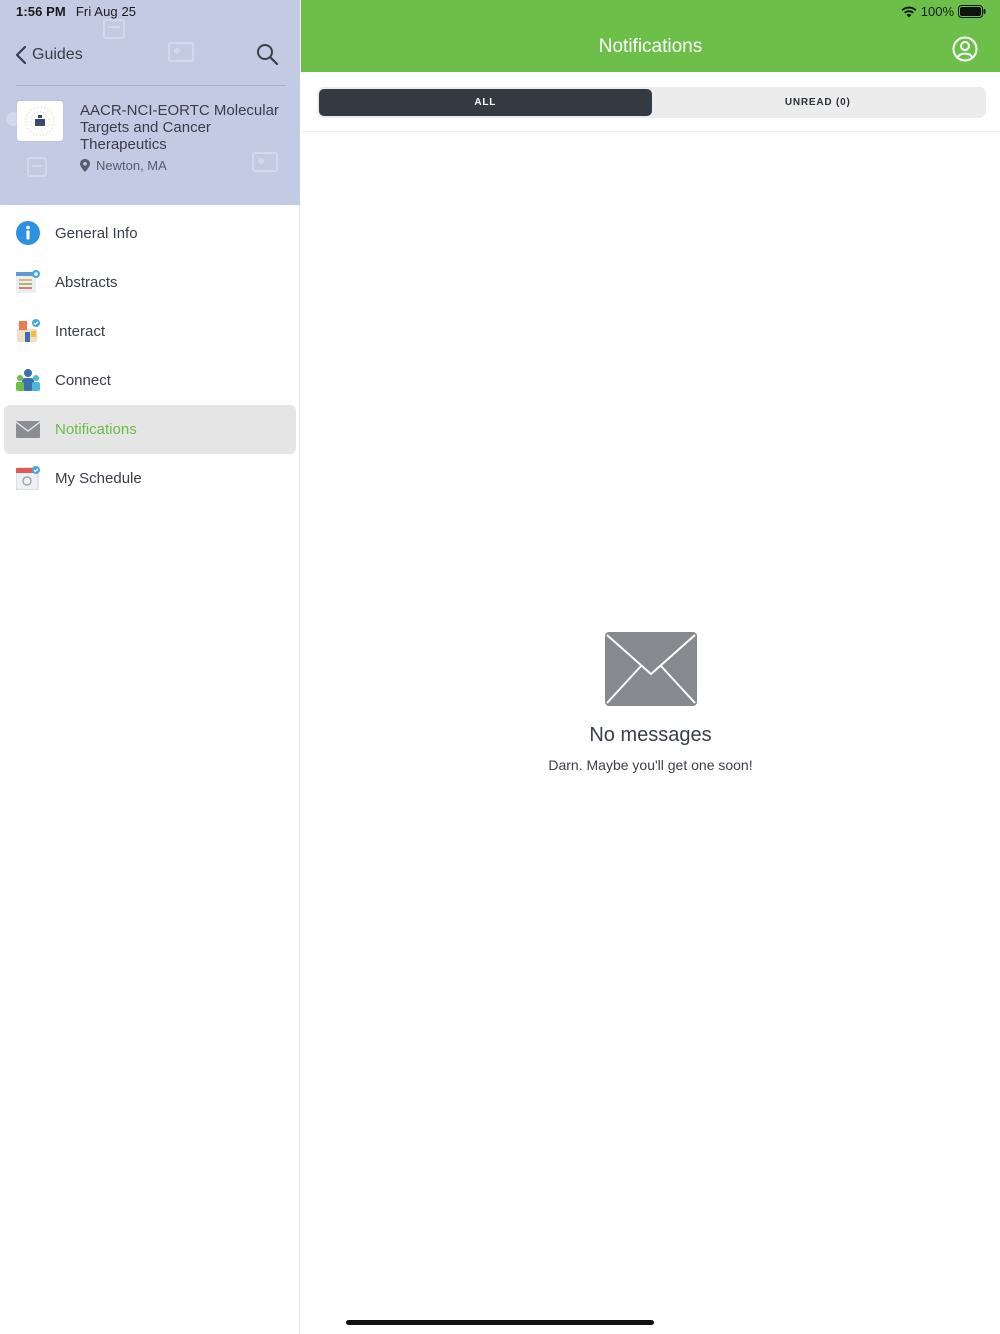  What do you see at coordinates (650, 46) in the screenshot?
I see `page-title: Notifications` at bounding box center [650, 46].